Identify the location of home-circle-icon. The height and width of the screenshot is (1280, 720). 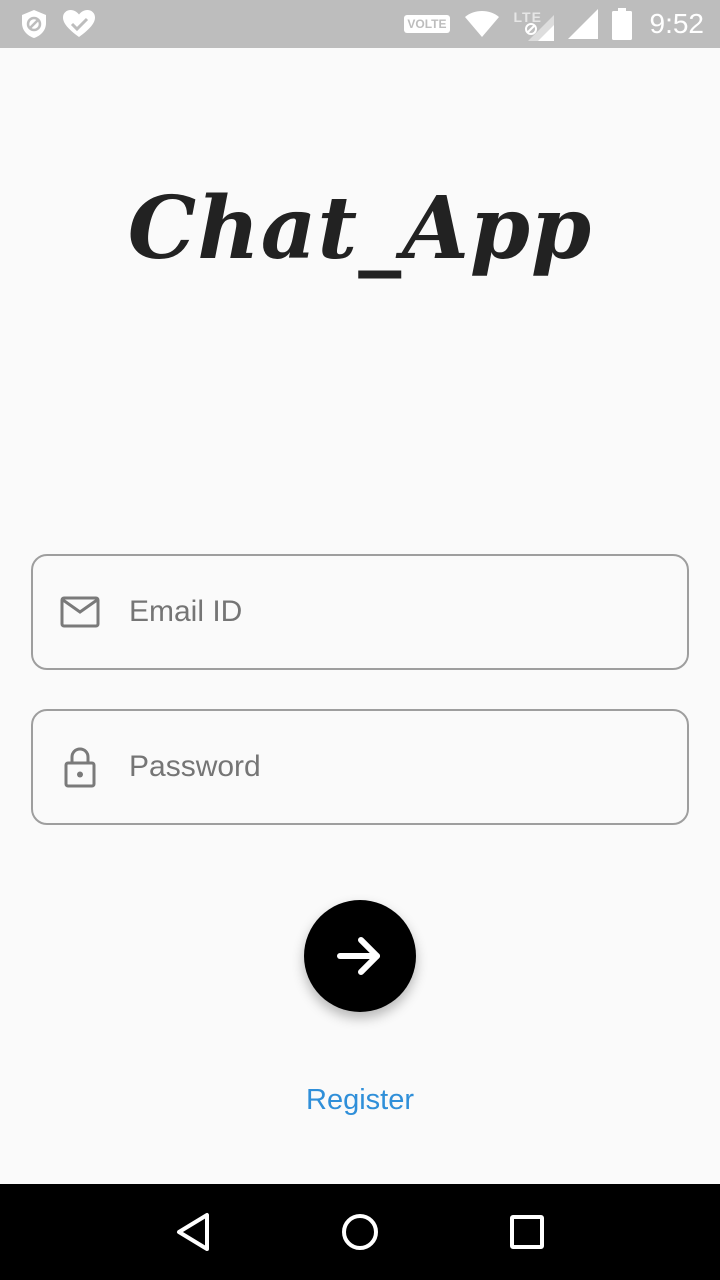
(360, 1232).